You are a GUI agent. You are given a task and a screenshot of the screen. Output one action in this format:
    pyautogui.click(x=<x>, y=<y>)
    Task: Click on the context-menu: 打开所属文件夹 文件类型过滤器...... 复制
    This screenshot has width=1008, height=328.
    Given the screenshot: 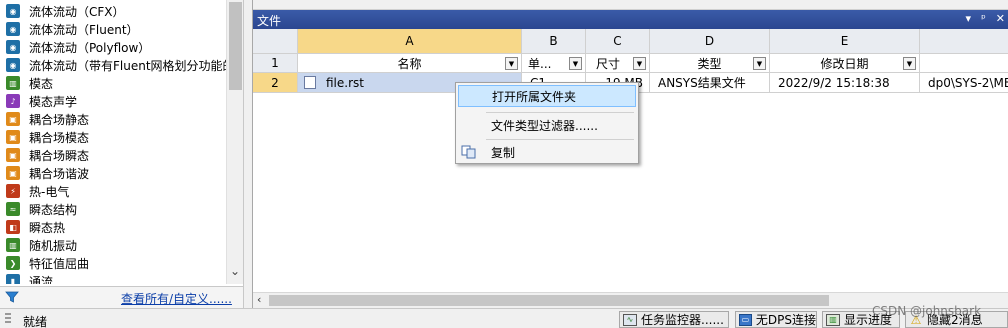 What is the action you would take?
    pyautogui.click(x=547, y=123)
    